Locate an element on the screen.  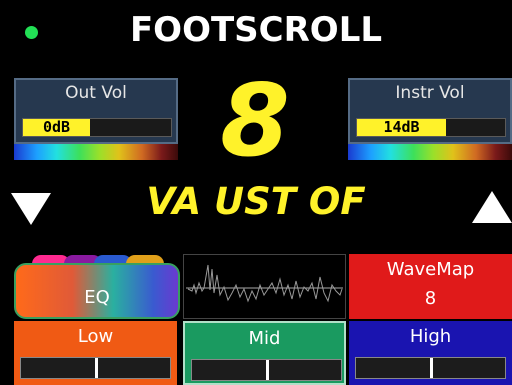
page-title: FOOTSCROLL is located at coordinates (256, 30).